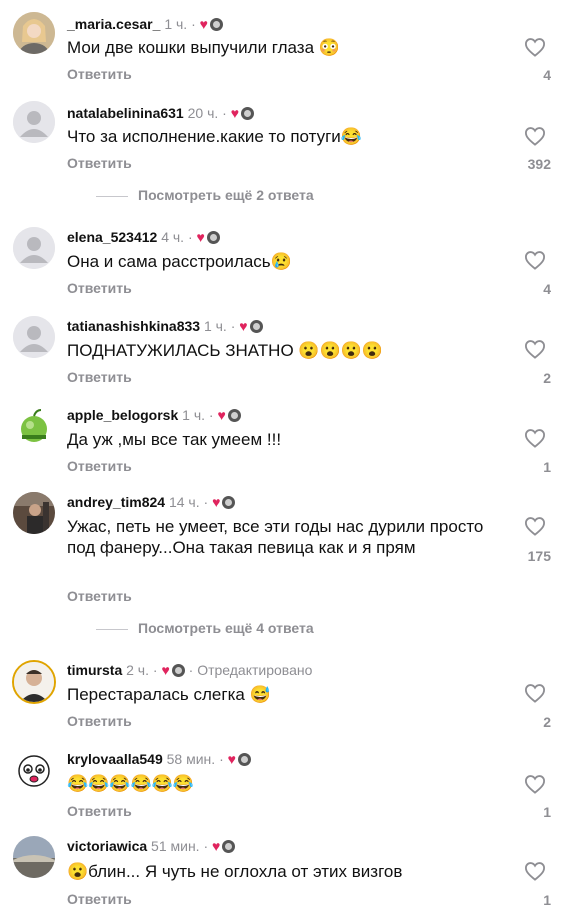 Image resolution: width=571 pixels, height=911 pixels. Describe the element at coordinates (250, 670) in the screenshot. I see `edited-label: · Отредактировано` at that location.